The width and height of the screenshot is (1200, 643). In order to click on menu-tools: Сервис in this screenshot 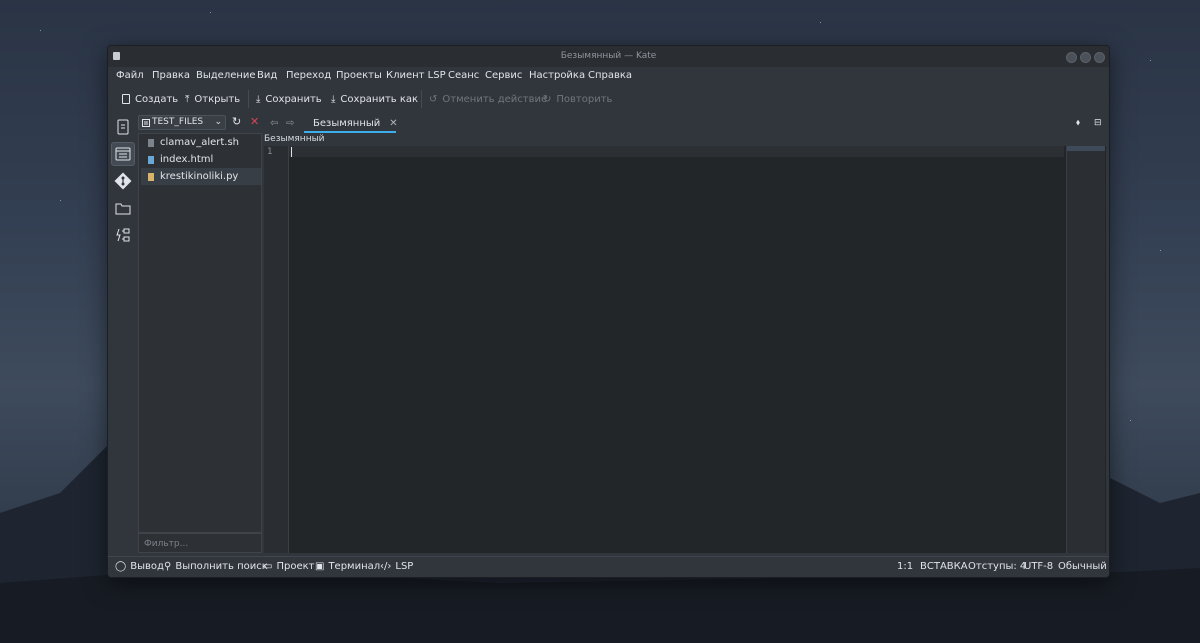, I will do `click(503, 75)`.